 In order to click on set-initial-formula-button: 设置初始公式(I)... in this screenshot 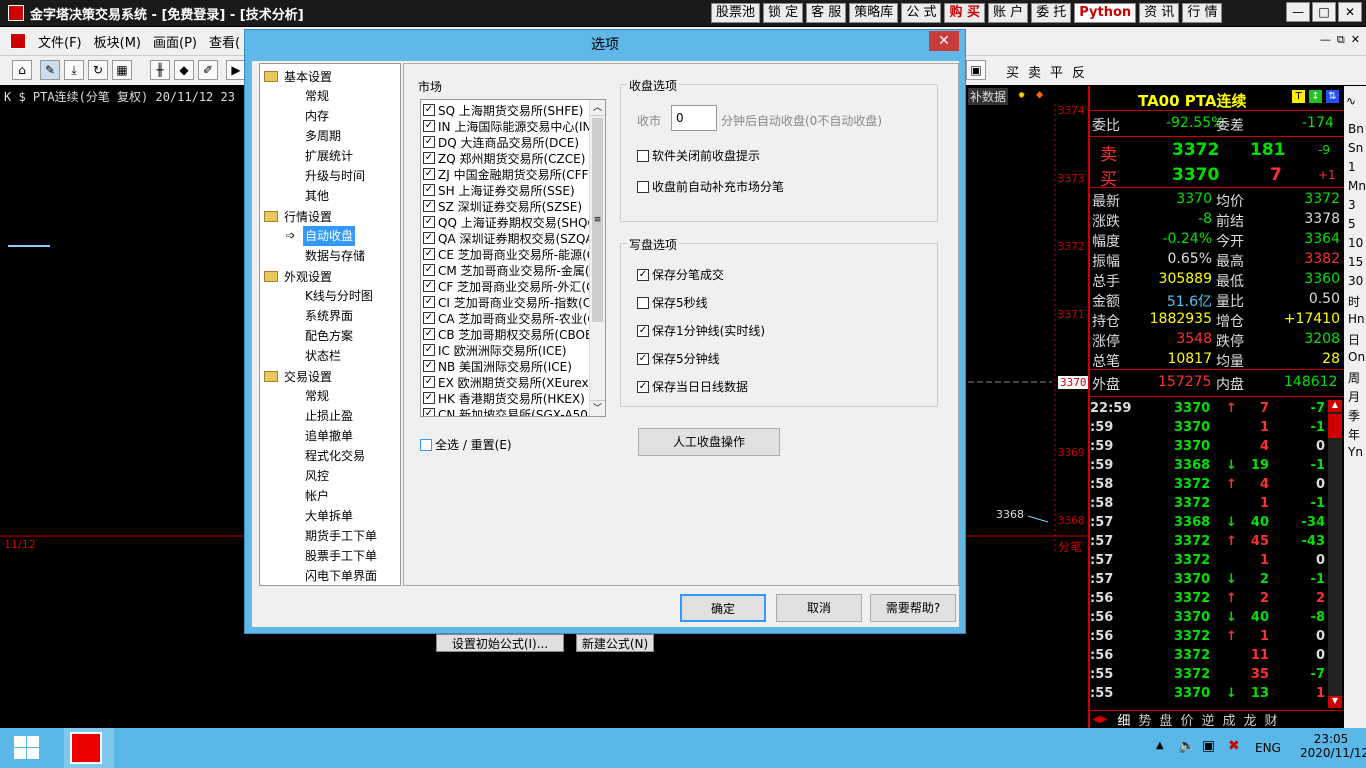, I will do `click(500, 643)`.